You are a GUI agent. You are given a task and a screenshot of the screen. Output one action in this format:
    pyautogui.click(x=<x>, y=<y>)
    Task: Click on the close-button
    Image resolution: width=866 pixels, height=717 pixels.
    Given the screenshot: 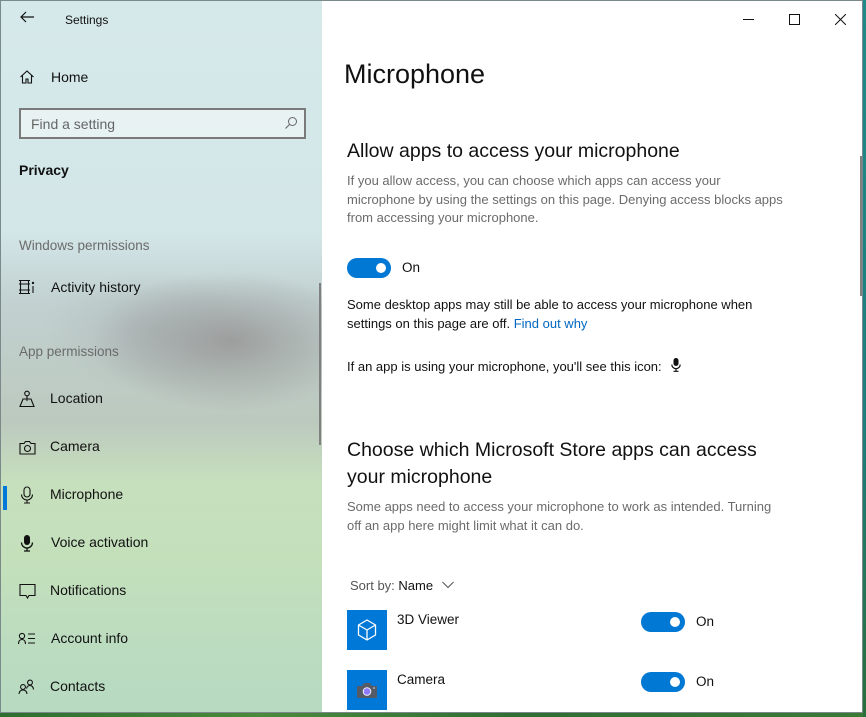 What is the action you would take?
    pyautogui.click(x=839, y=19)
    